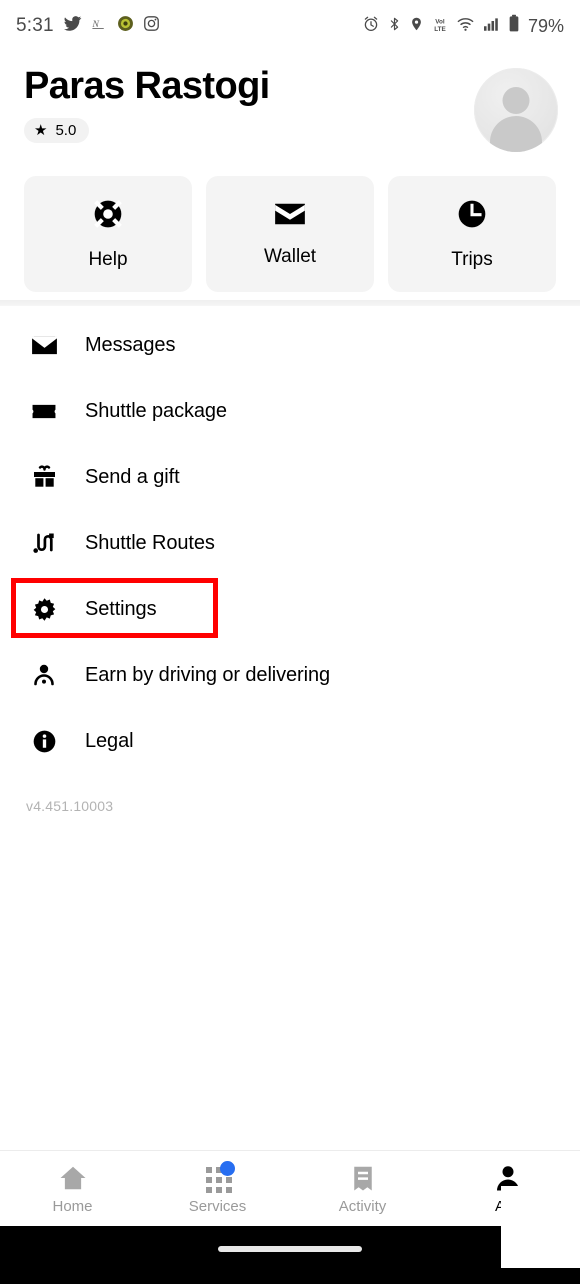 The height and width of the screenshot is (1284, 580). I want to click on location-icon, so click(416, 26).